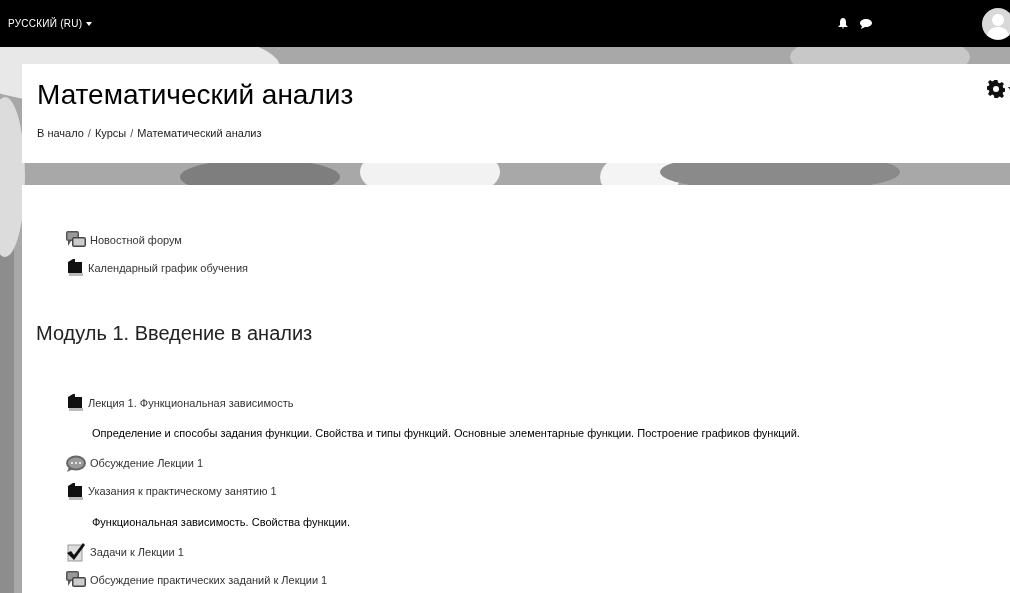  What do you see at coordinates (843, 23) in the screenshot?
I see `bell-icon` at bounding box center [843, 23].